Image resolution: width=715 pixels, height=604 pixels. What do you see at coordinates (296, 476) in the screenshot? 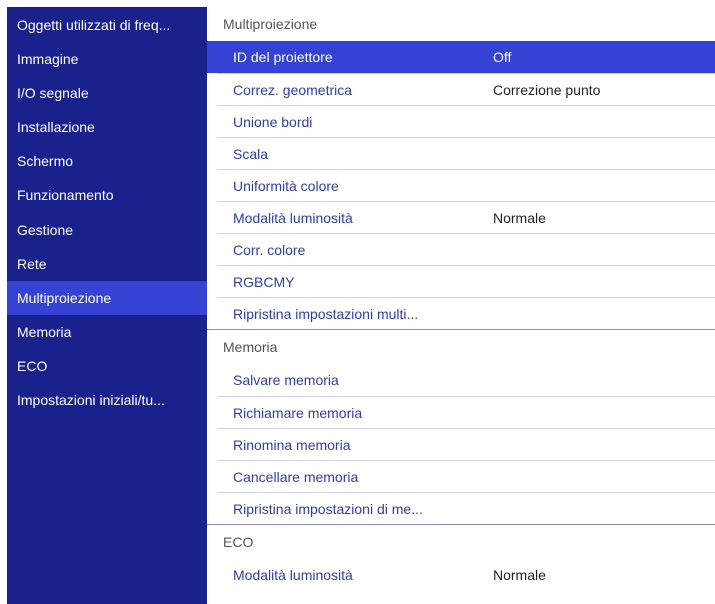
I see `menu-row-label: Cancellare memoria` at bounding box center [296, 476].